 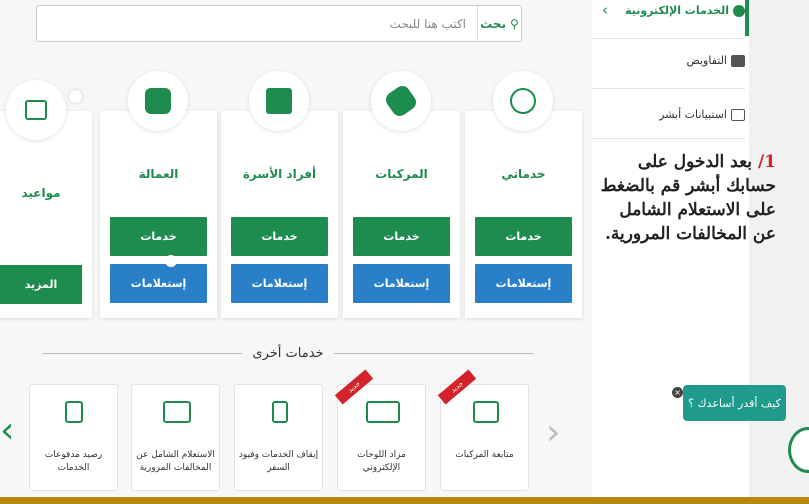 I want to click on receipt-icon, so click(x=74, y=412).